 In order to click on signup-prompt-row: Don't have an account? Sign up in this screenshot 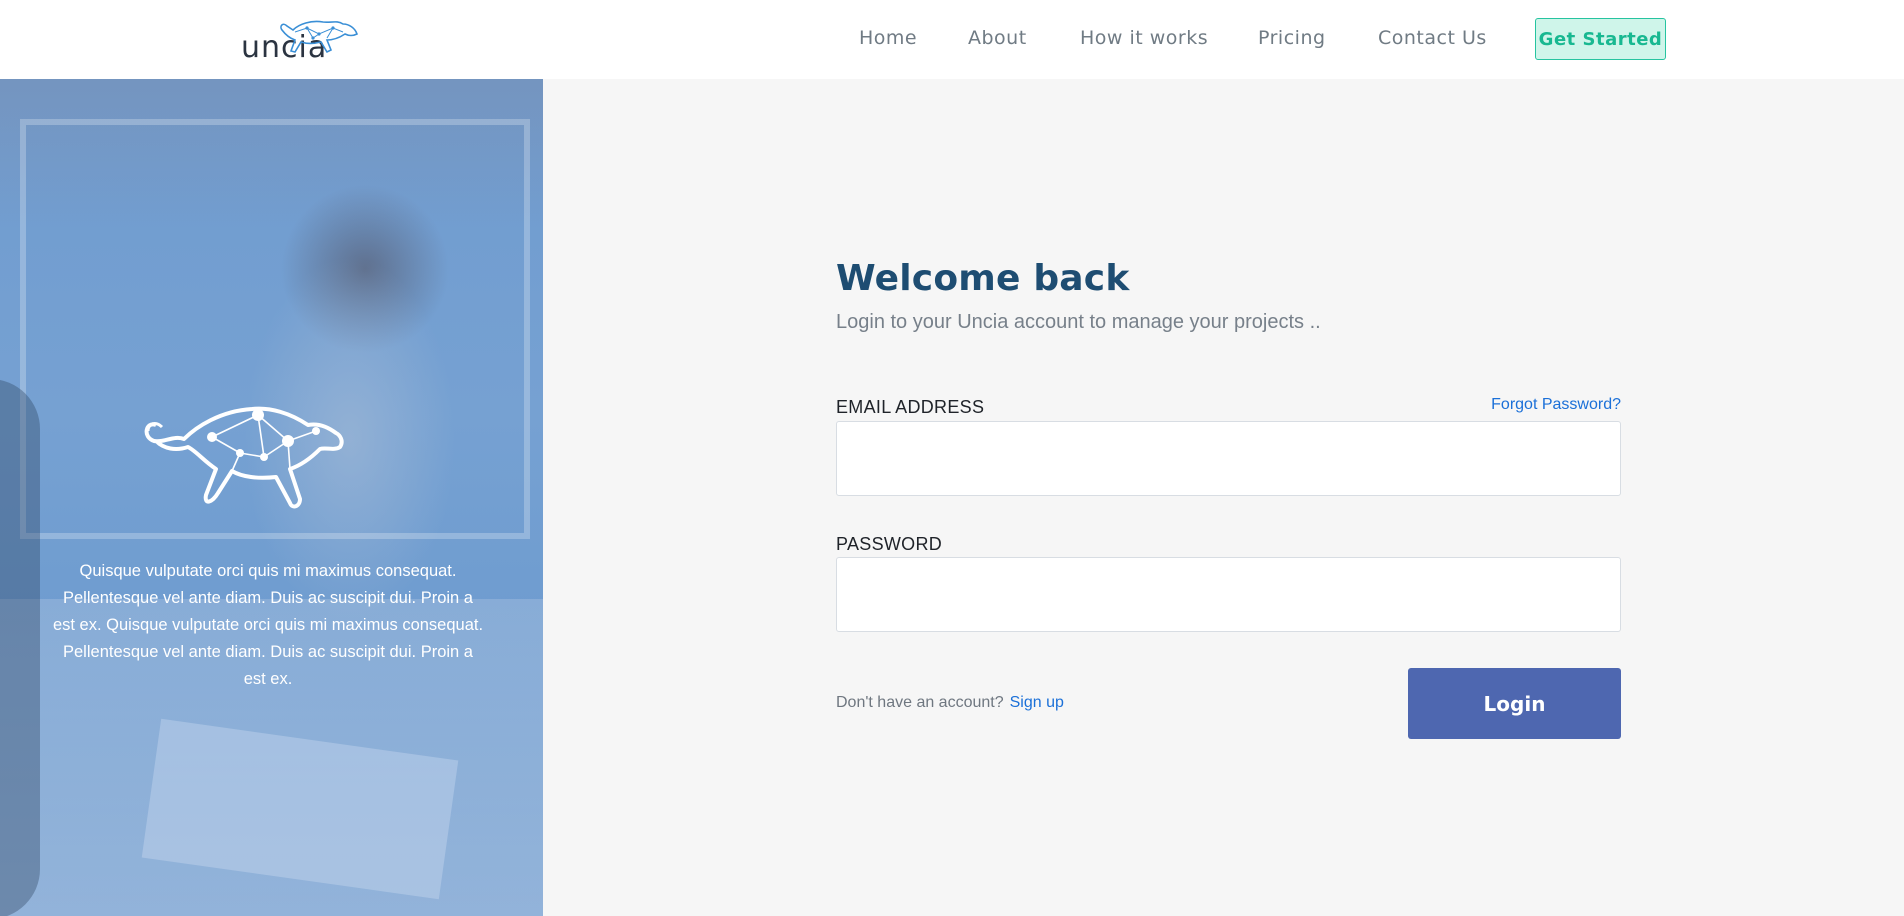, I will do `click(950, 703)`.